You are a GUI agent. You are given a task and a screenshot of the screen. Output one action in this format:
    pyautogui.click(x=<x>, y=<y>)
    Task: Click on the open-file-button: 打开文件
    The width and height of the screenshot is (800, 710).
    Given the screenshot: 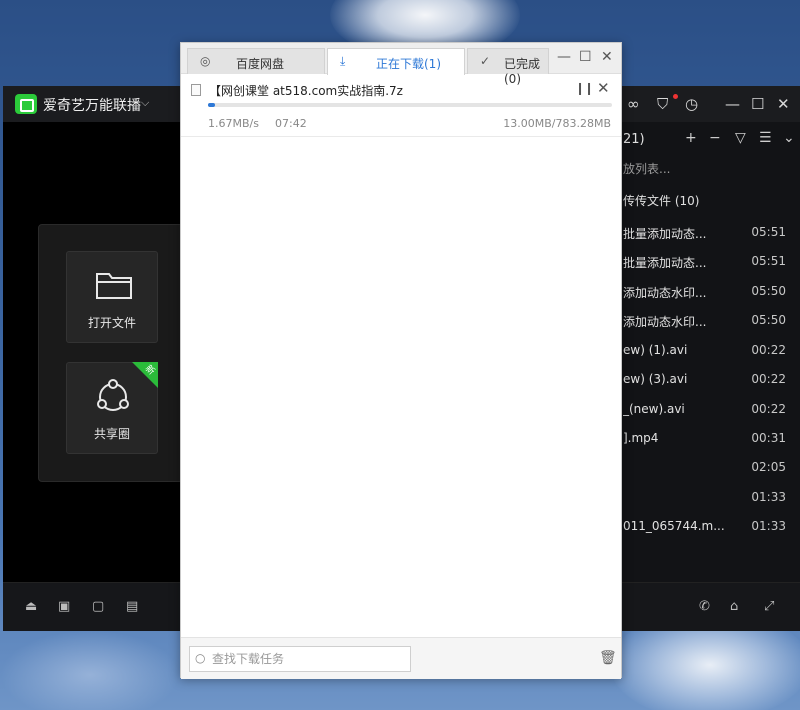 What is the action you would take?
    pyautogui.click(x=112, y=297)
    